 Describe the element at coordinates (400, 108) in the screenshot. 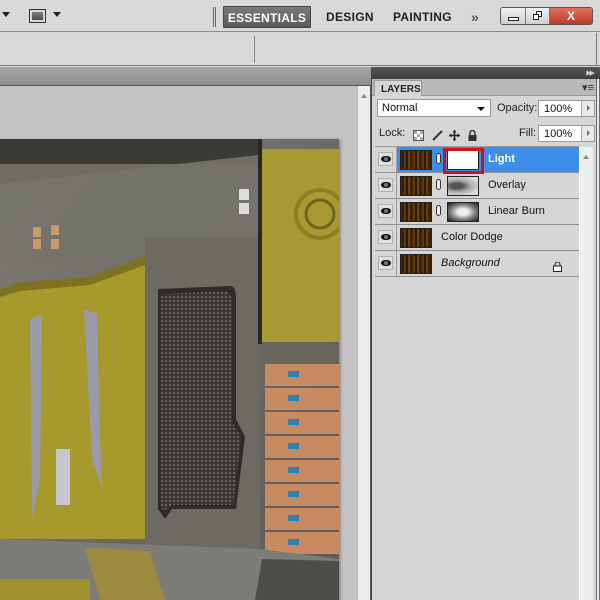

I see `blend-mode-value: Normal` at that location.